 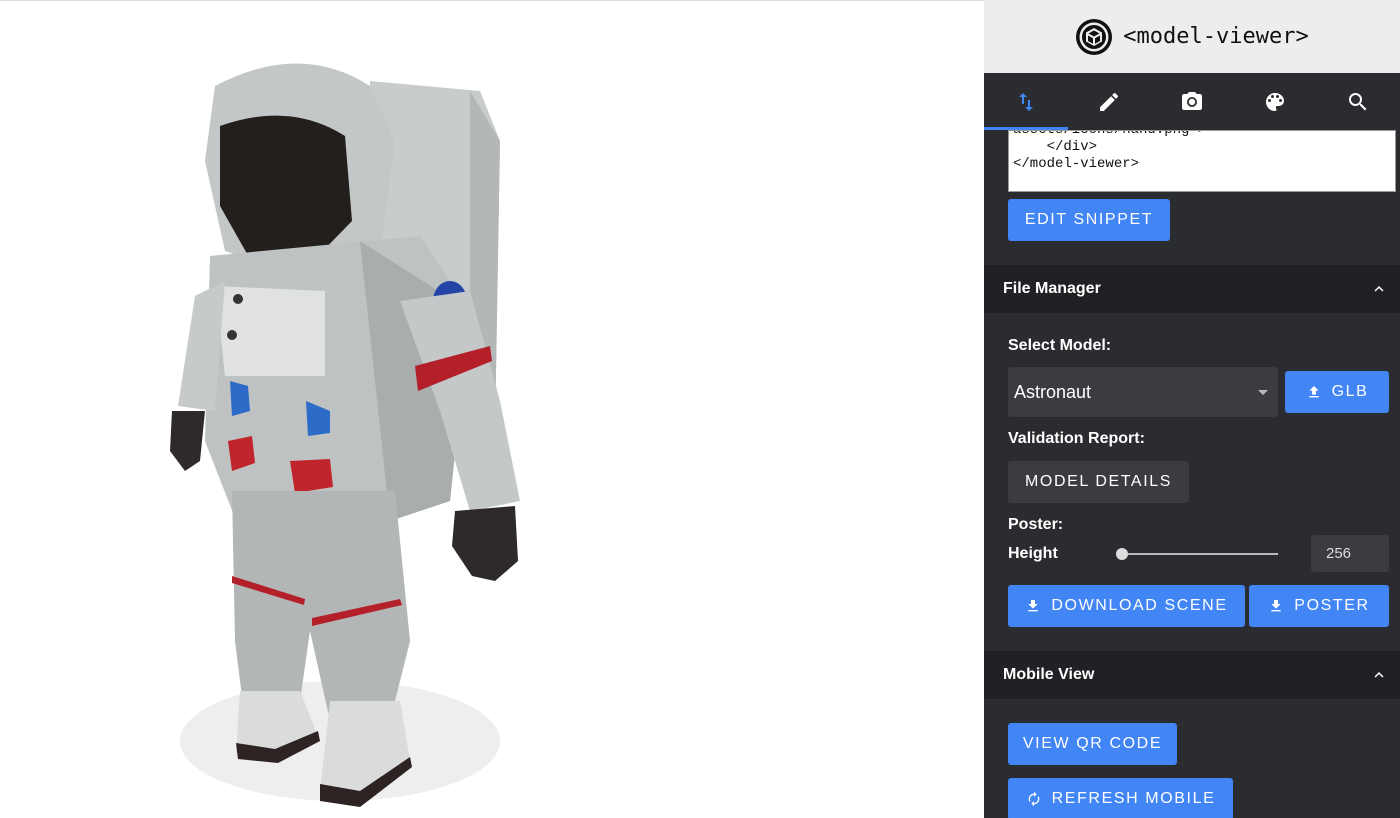 I want to click on download-scene-label: DOWNLOAD SCENE, so click(x=1139, y=605).